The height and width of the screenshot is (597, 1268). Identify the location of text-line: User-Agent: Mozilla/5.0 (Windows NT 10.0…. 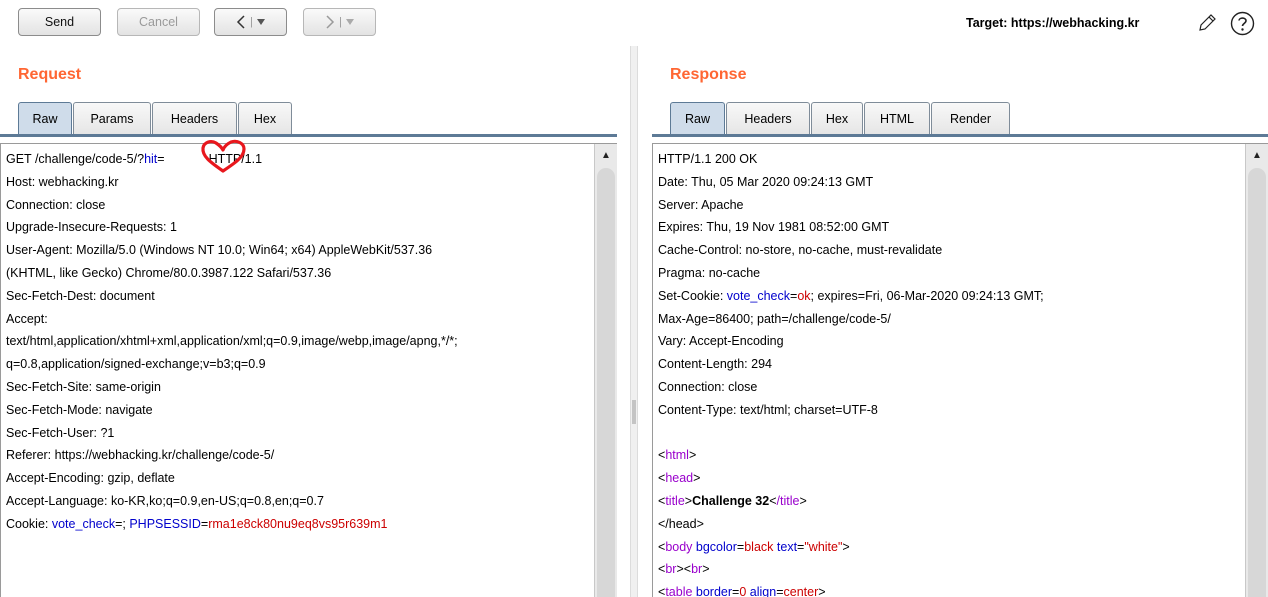
(219, 250).